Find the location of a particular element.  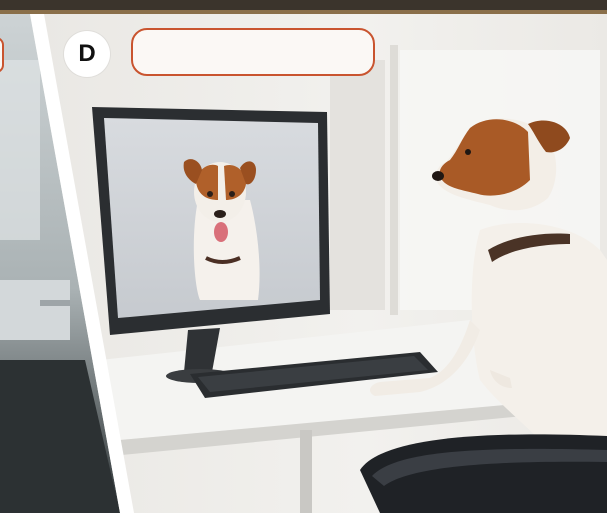

panel-label: D is located at coordinates (87, 53).